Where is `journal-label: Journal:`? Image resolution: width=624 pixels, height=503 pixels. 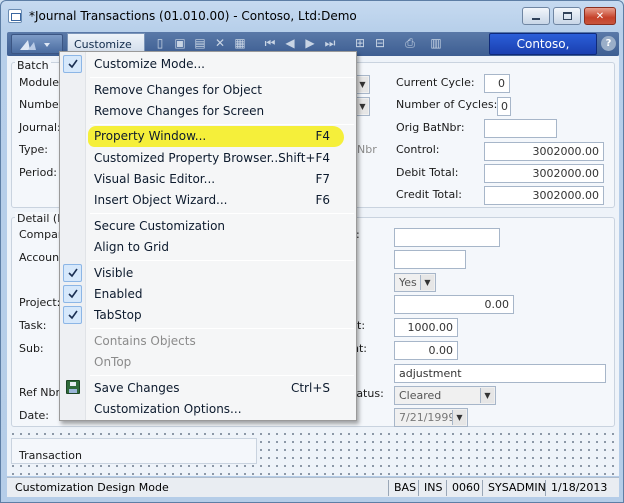
journal-label: Journal: is located at coordinates (40, 127).